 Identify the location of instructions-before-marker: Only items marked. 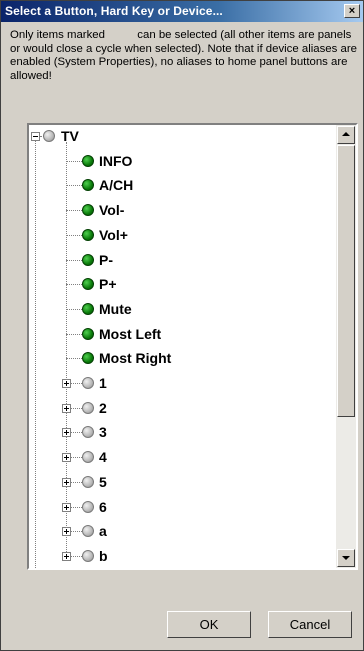
(57, 35).